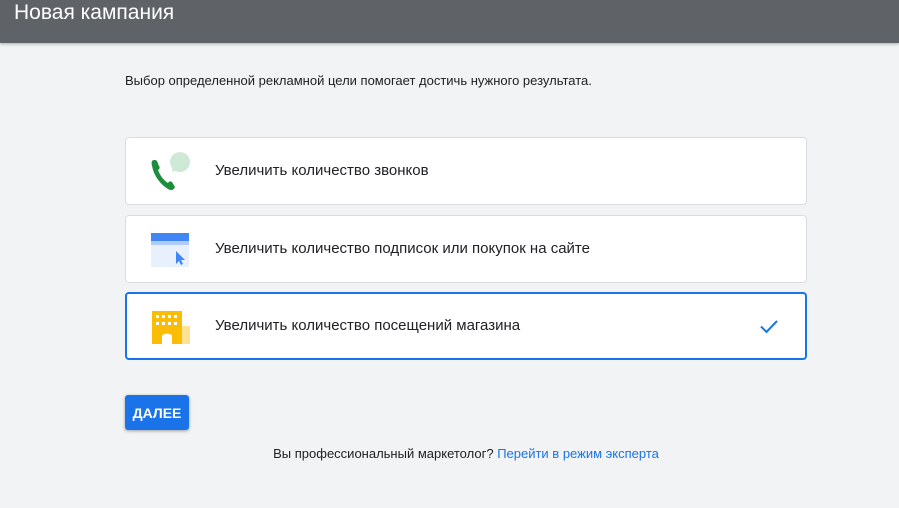 Image resolution: width=899 pixels, height=508 pixels. What do you see at coordinates (94, 12) in the screenshot?
I see `page-title: Новая кампания` at bounding box center [94, 12].